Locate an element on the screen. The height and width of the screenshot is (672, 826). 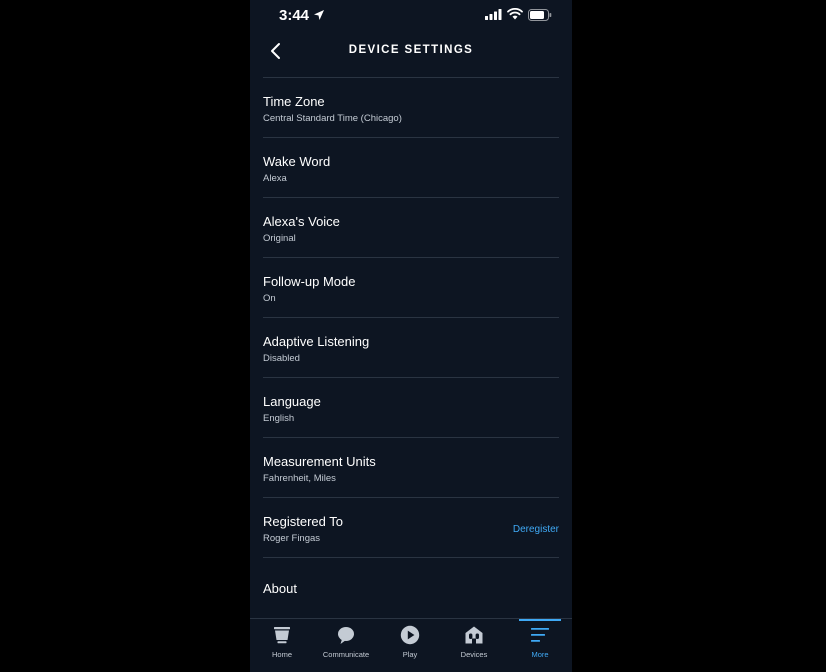
tab-devices: Devices is located at coordinates (474, 645).